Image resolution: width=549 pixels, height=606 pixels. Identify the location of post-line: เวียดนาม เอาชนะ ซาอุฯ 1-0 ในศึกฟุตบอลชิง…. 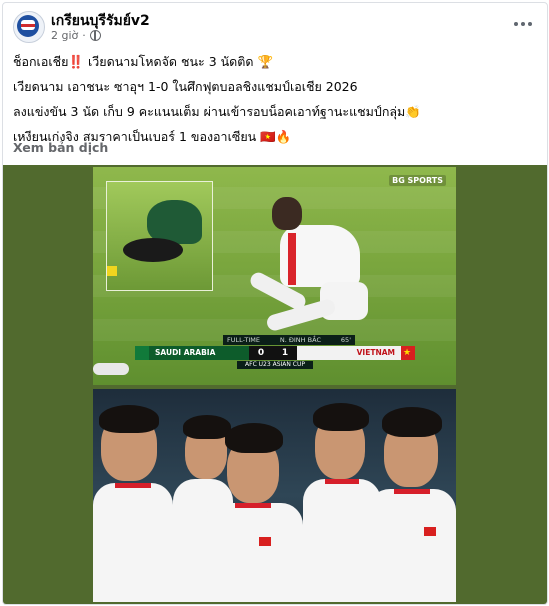
(185, 86).